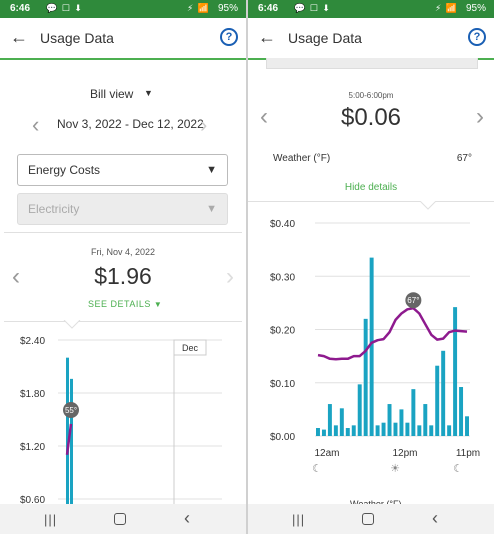 The image size is (494, 534). I want to click on summary-date: Fri, Nov 4, 2022, so click(123, 252).